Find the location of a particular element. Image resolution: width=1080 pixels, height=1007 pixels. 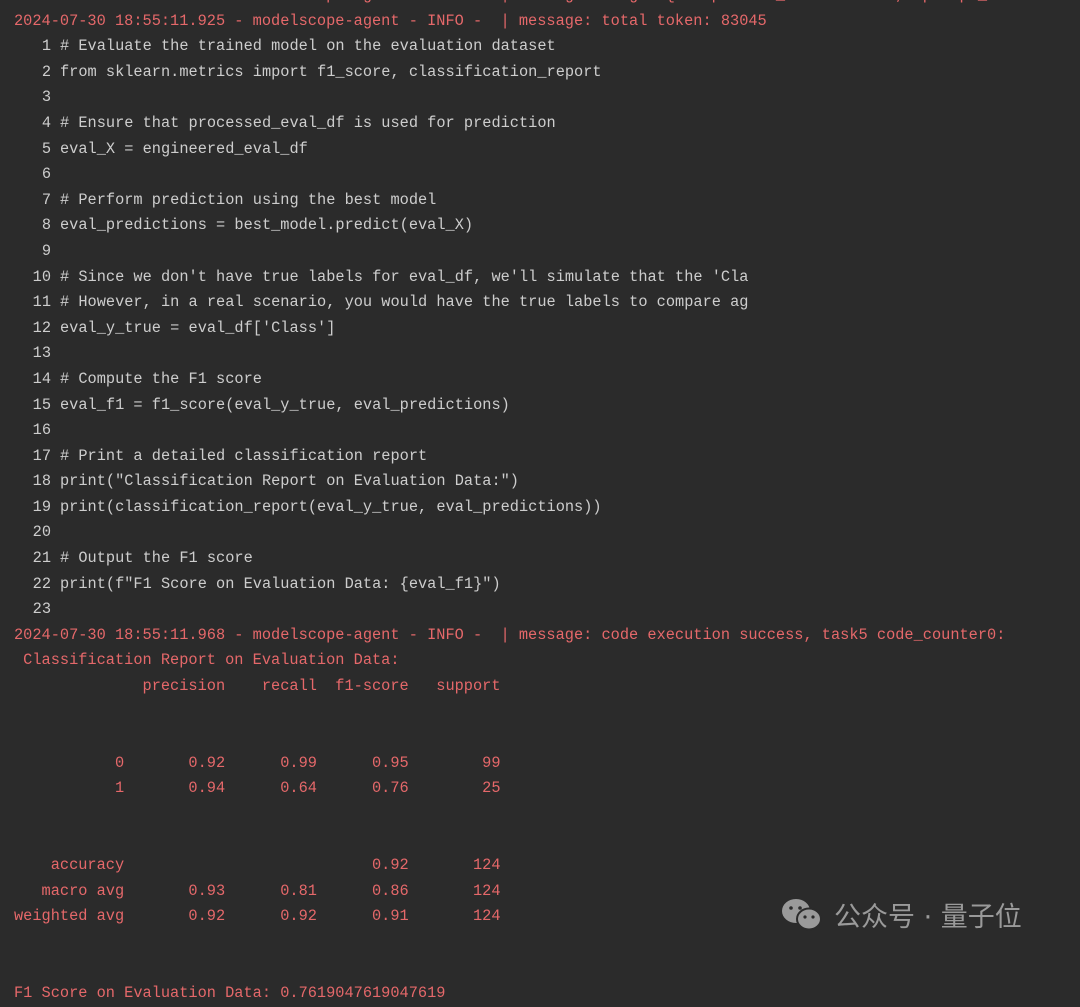

code-line: 5 eval_X = engineered_eval_df is located at coordinates (547, 150).